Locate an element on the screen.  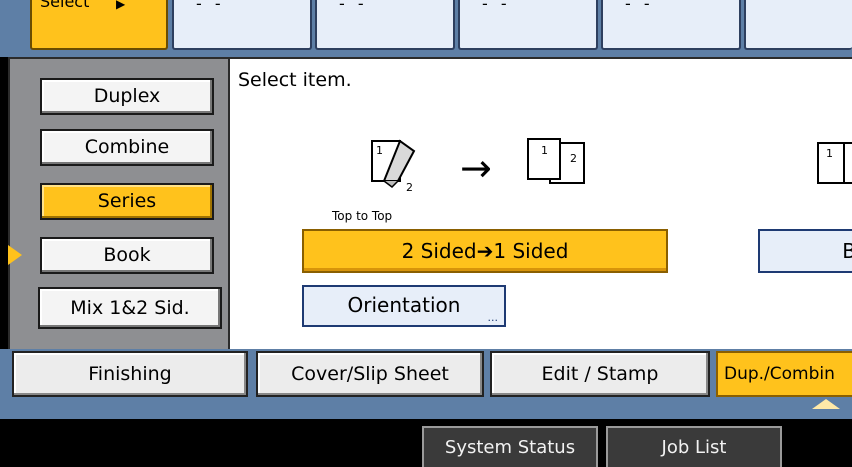
top-tab-4-label: - - is located at coordinates (496, 6).